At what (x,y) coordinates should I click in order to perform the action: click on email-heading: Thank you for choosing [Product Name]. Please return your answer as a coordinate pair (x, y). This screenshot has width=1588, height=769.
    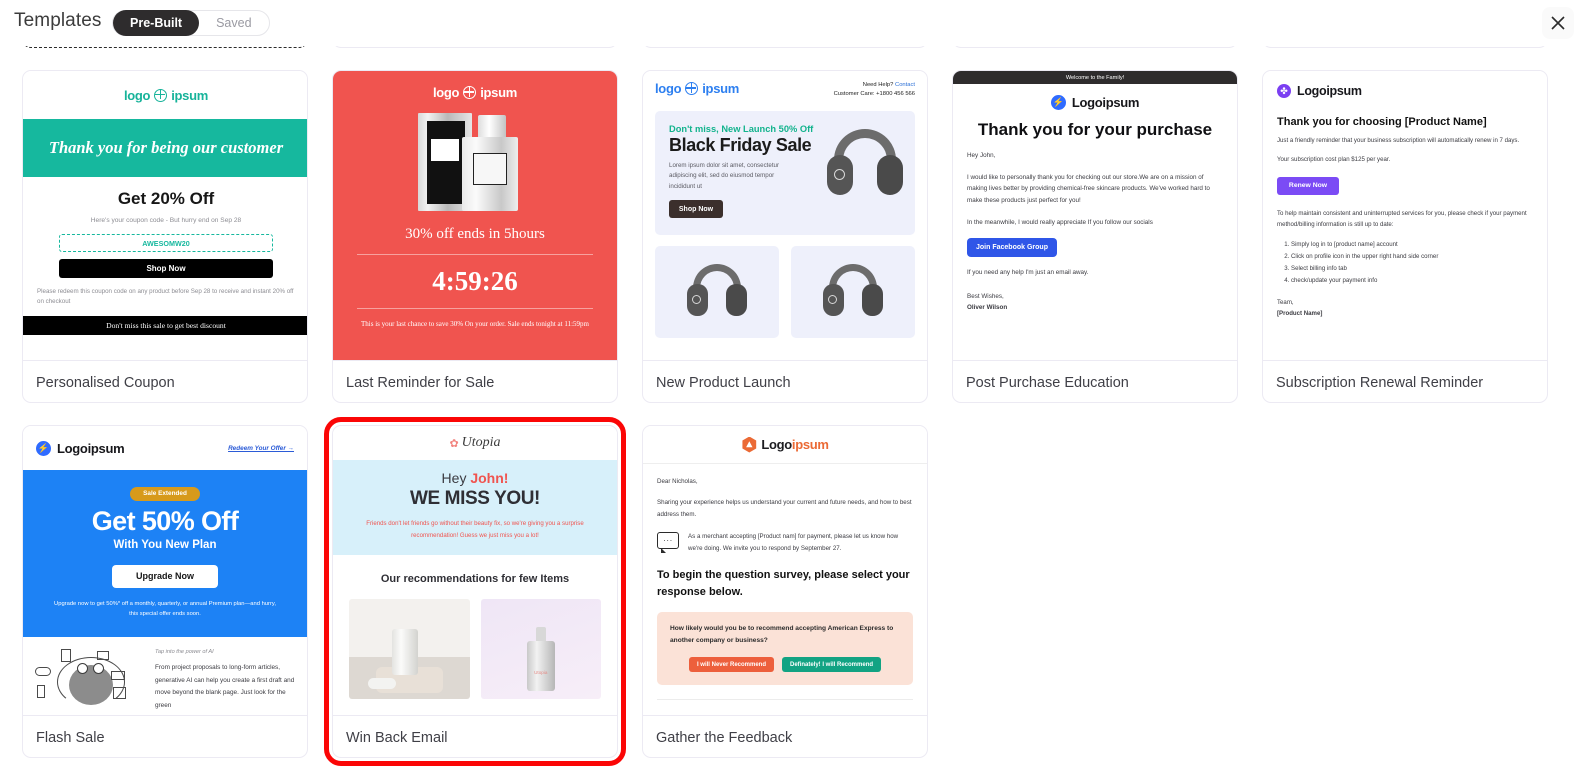
    Looking at the image, I should click on (1382, 122).